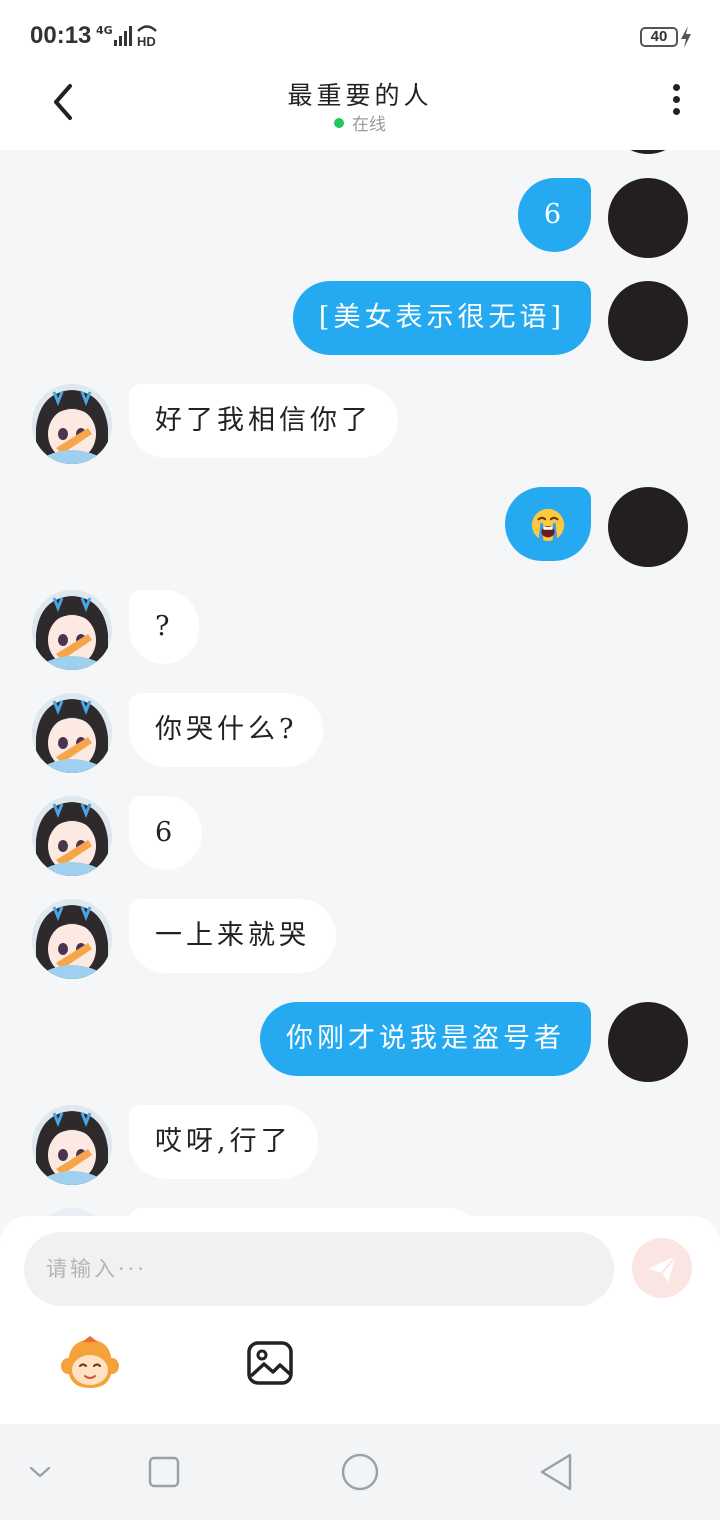 The height and width of the screenshot is (1520, 720). What do you see at coordinates (104, 30) in the screenshot?
I see `network-type: 4G` at bounding box center [104, 30].